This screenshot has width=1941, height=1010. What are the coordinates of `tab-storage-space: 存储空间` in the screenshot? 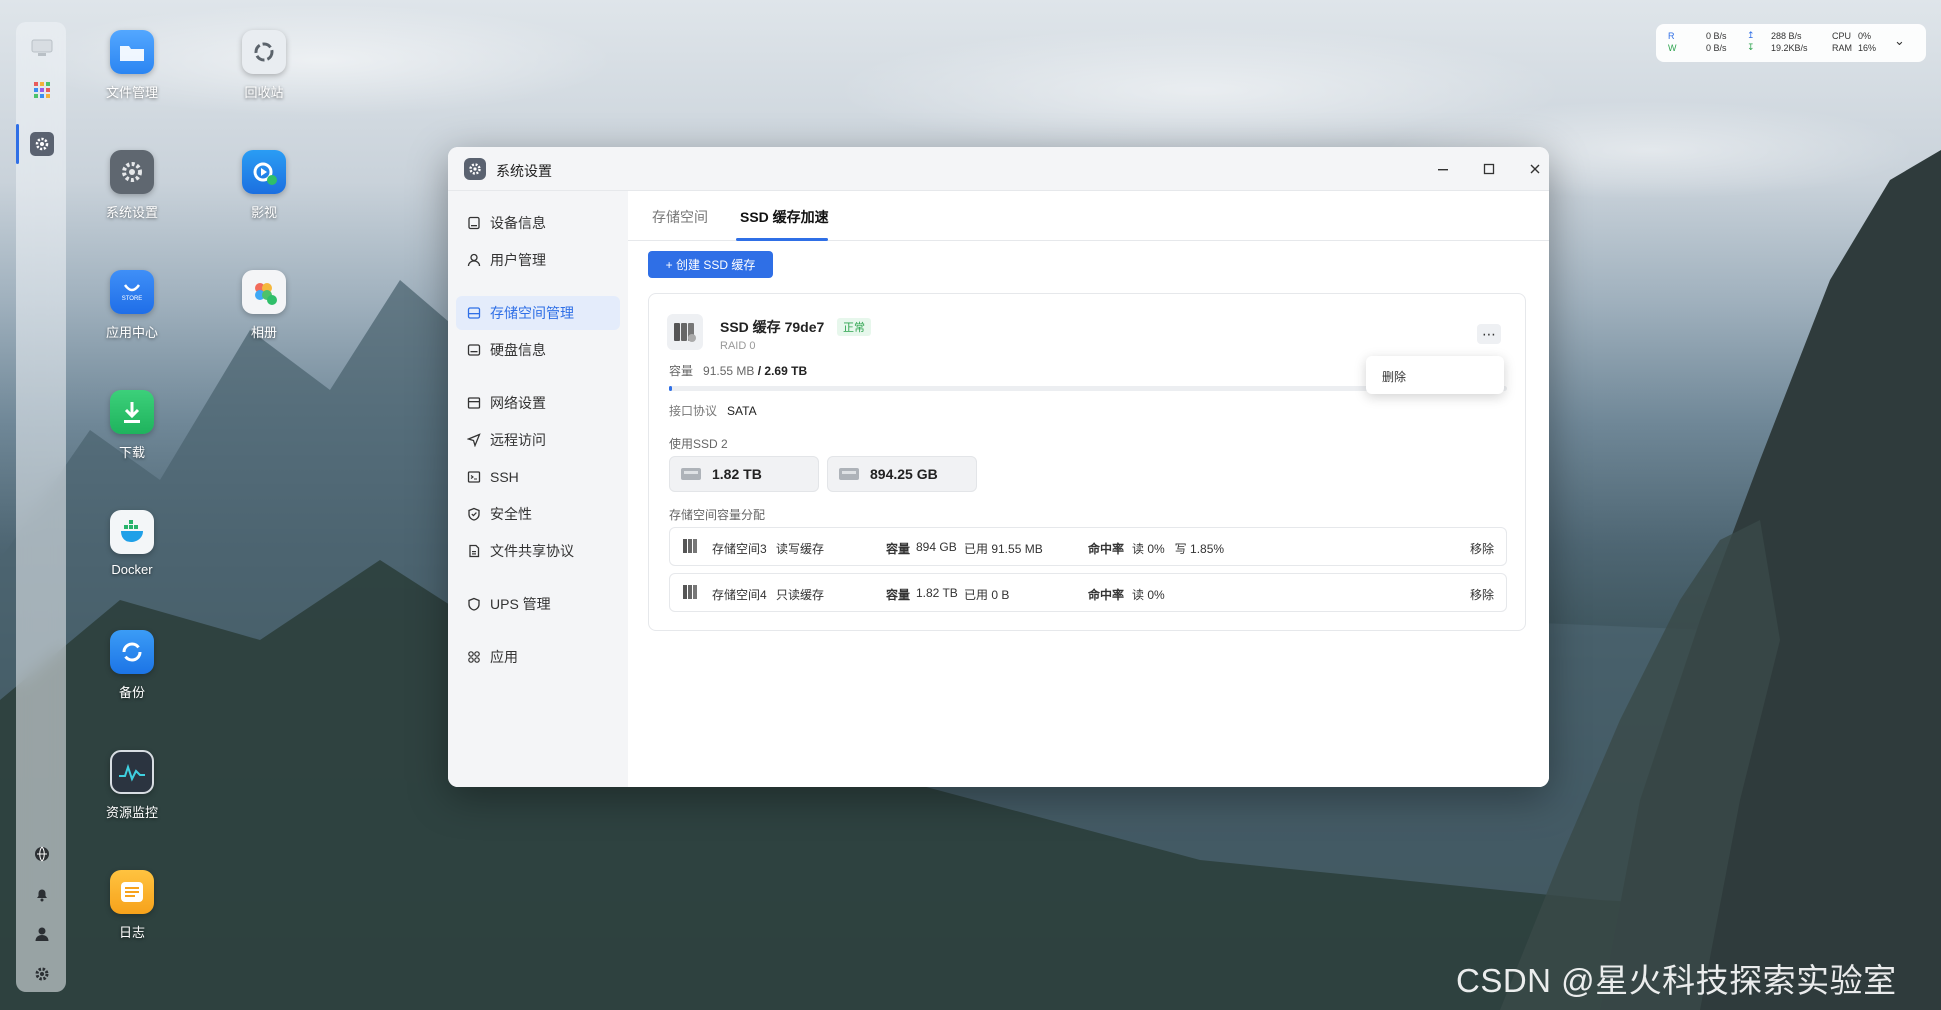 It's located at (680, 217).